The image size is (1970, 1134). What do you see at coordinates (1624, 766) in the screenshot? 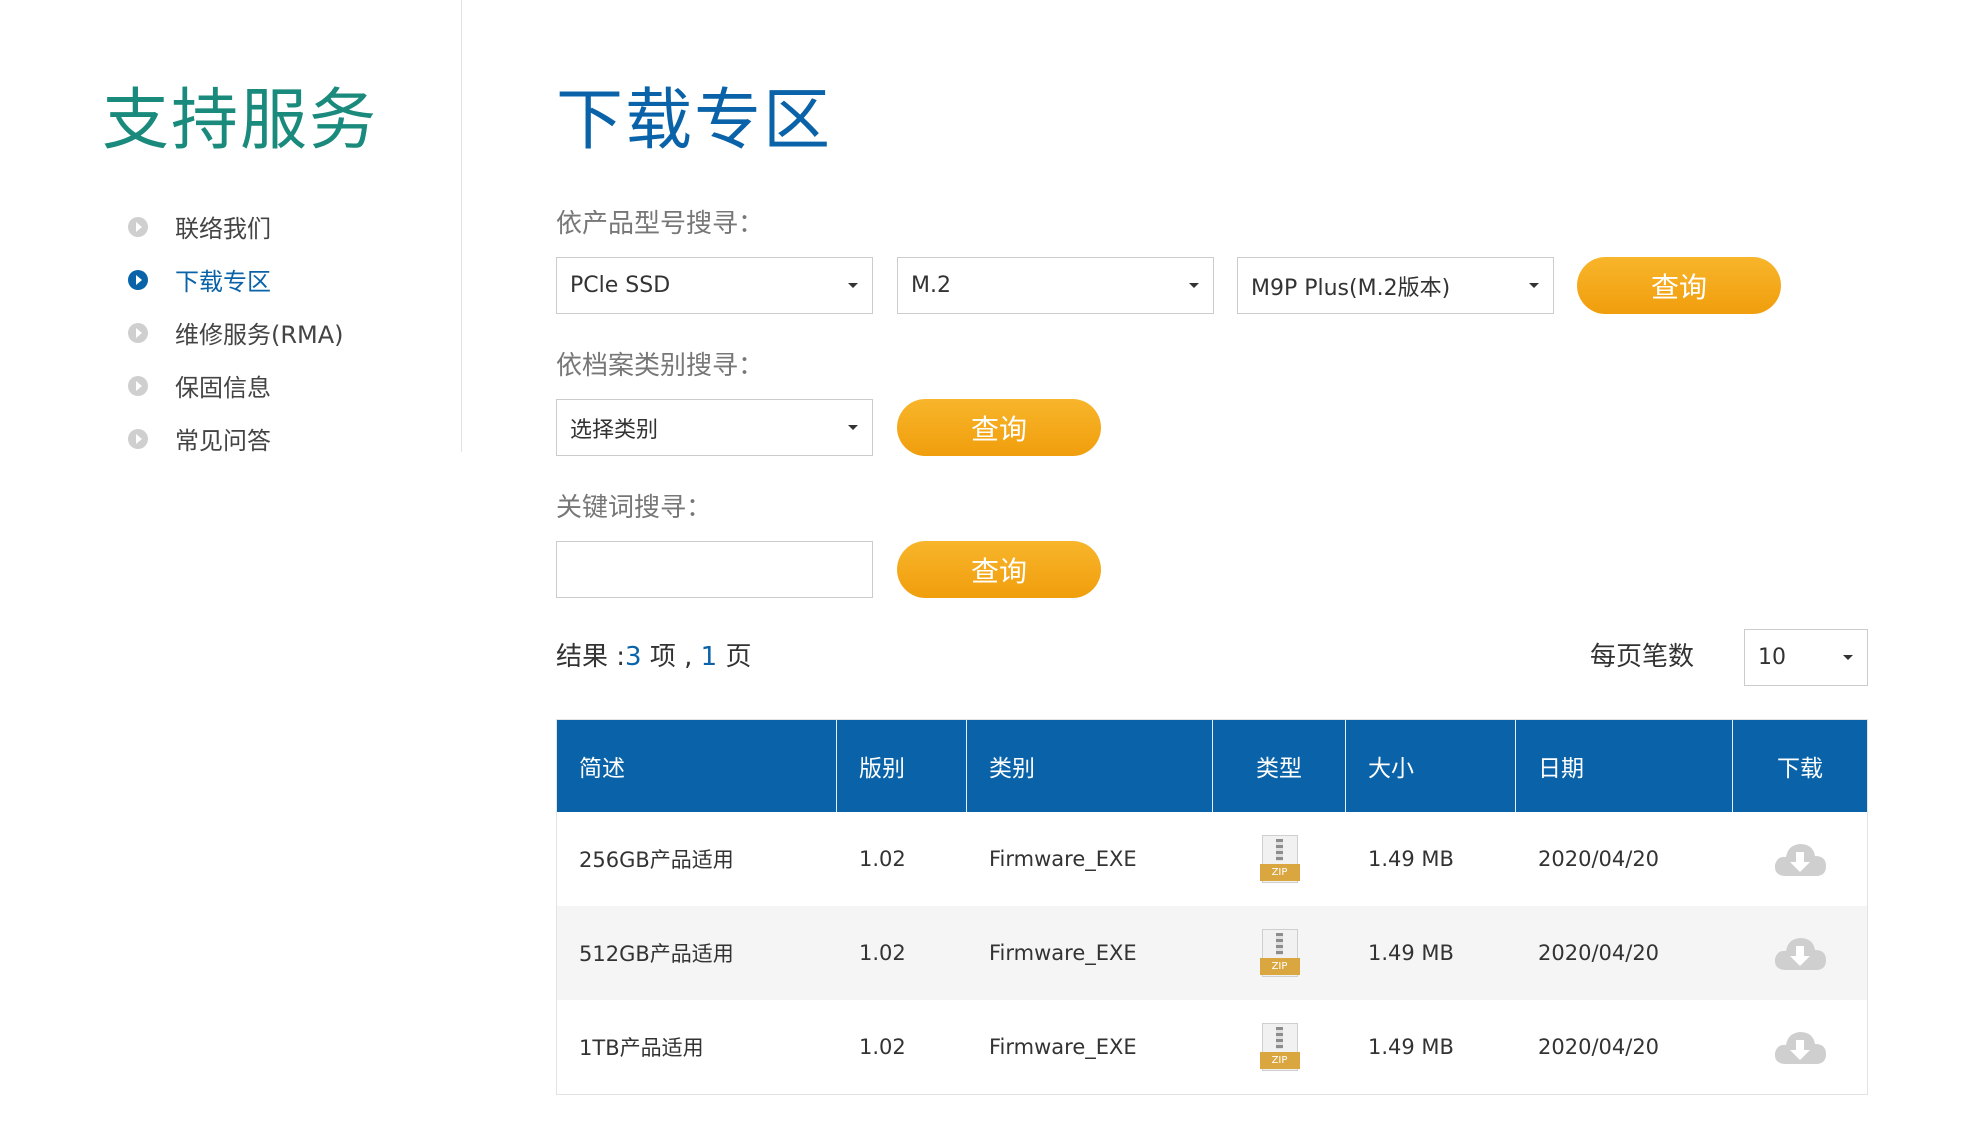
I see `column-header-date: 日期` at bounding box center [1624, 766].